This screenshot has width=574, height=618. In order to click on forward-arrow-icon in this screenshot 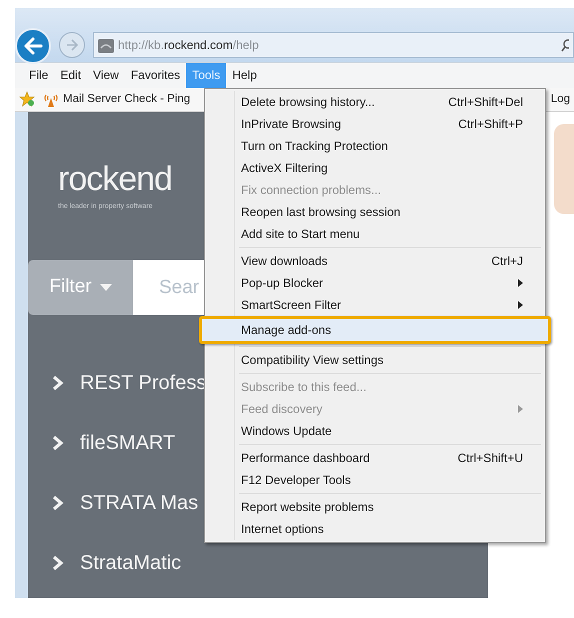, I will do `click(72, 45)`.